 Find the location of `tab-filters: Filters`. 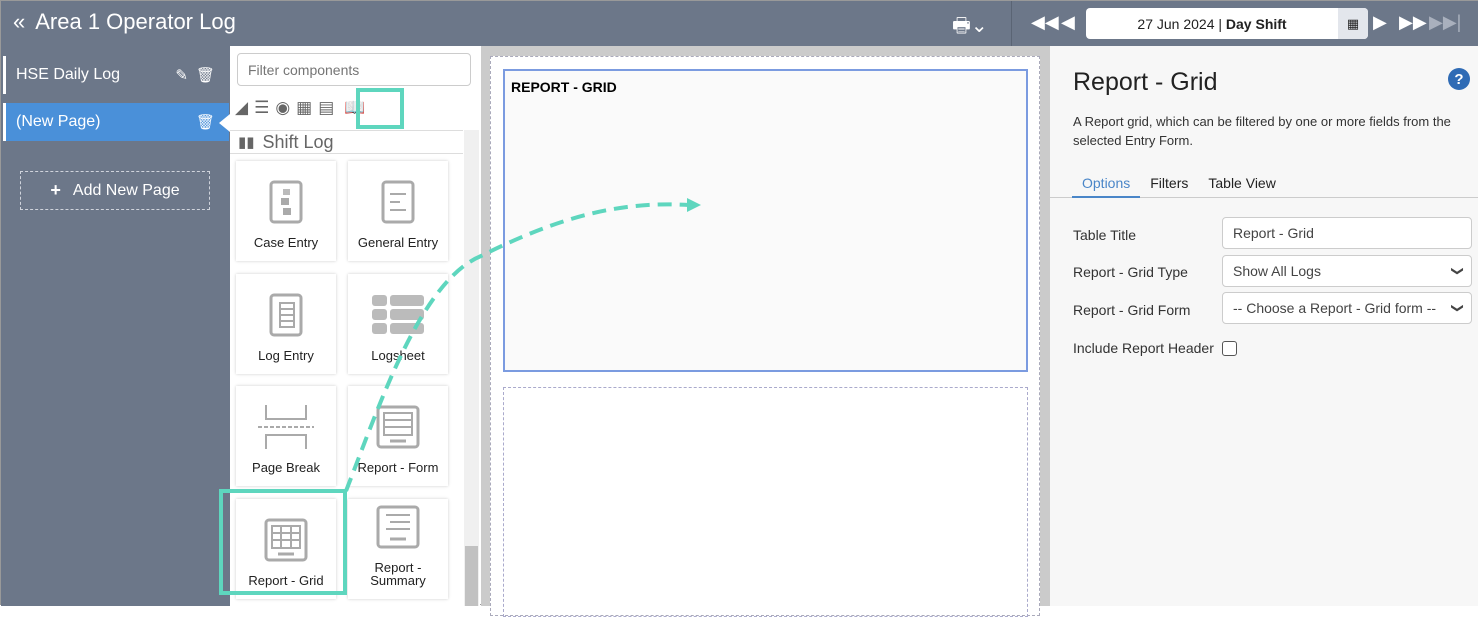

tab-filters: Filters is located at coordinates (1169, 183).